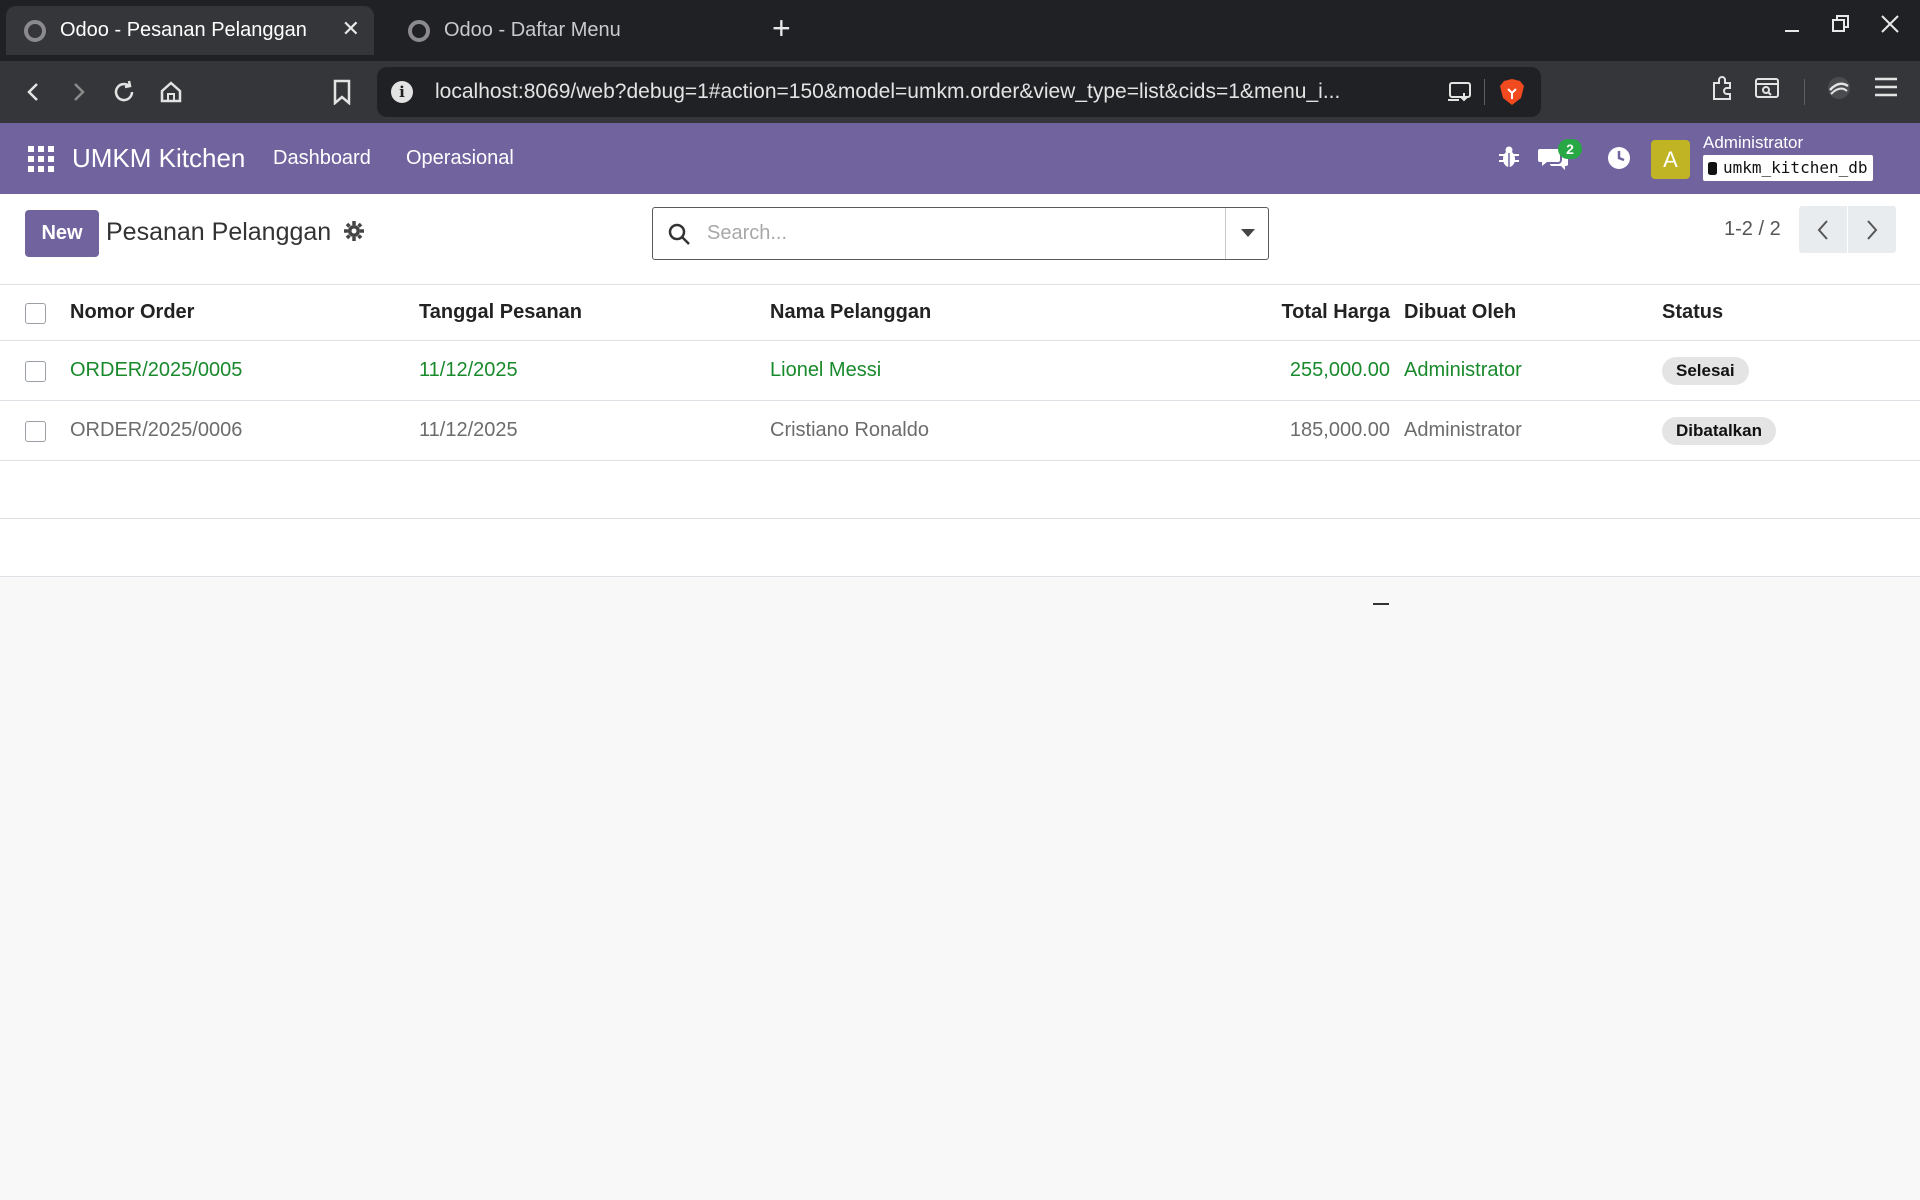 This screenshot has height=1200, width=1920. I want to click on debug-bug-icon, so click(1509, 159).